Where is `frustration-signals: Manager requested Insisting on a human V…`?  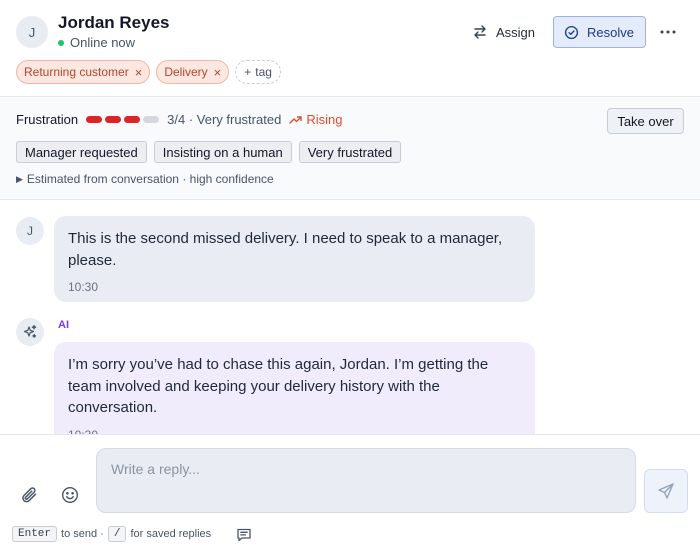 frustration-signals: Manager requested Insisting on a human V… is located at coordinates (209, 152).